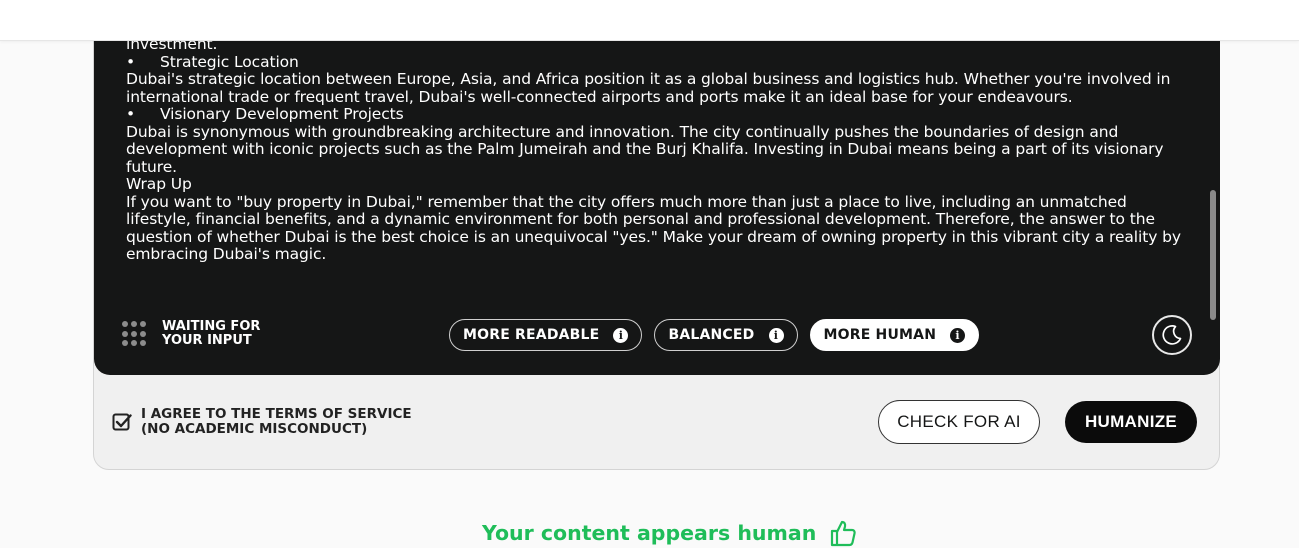 Image resolution: width=1299 pixels, height=548 pixels. I want to click on top-navigation-bar, so click(649, 20).